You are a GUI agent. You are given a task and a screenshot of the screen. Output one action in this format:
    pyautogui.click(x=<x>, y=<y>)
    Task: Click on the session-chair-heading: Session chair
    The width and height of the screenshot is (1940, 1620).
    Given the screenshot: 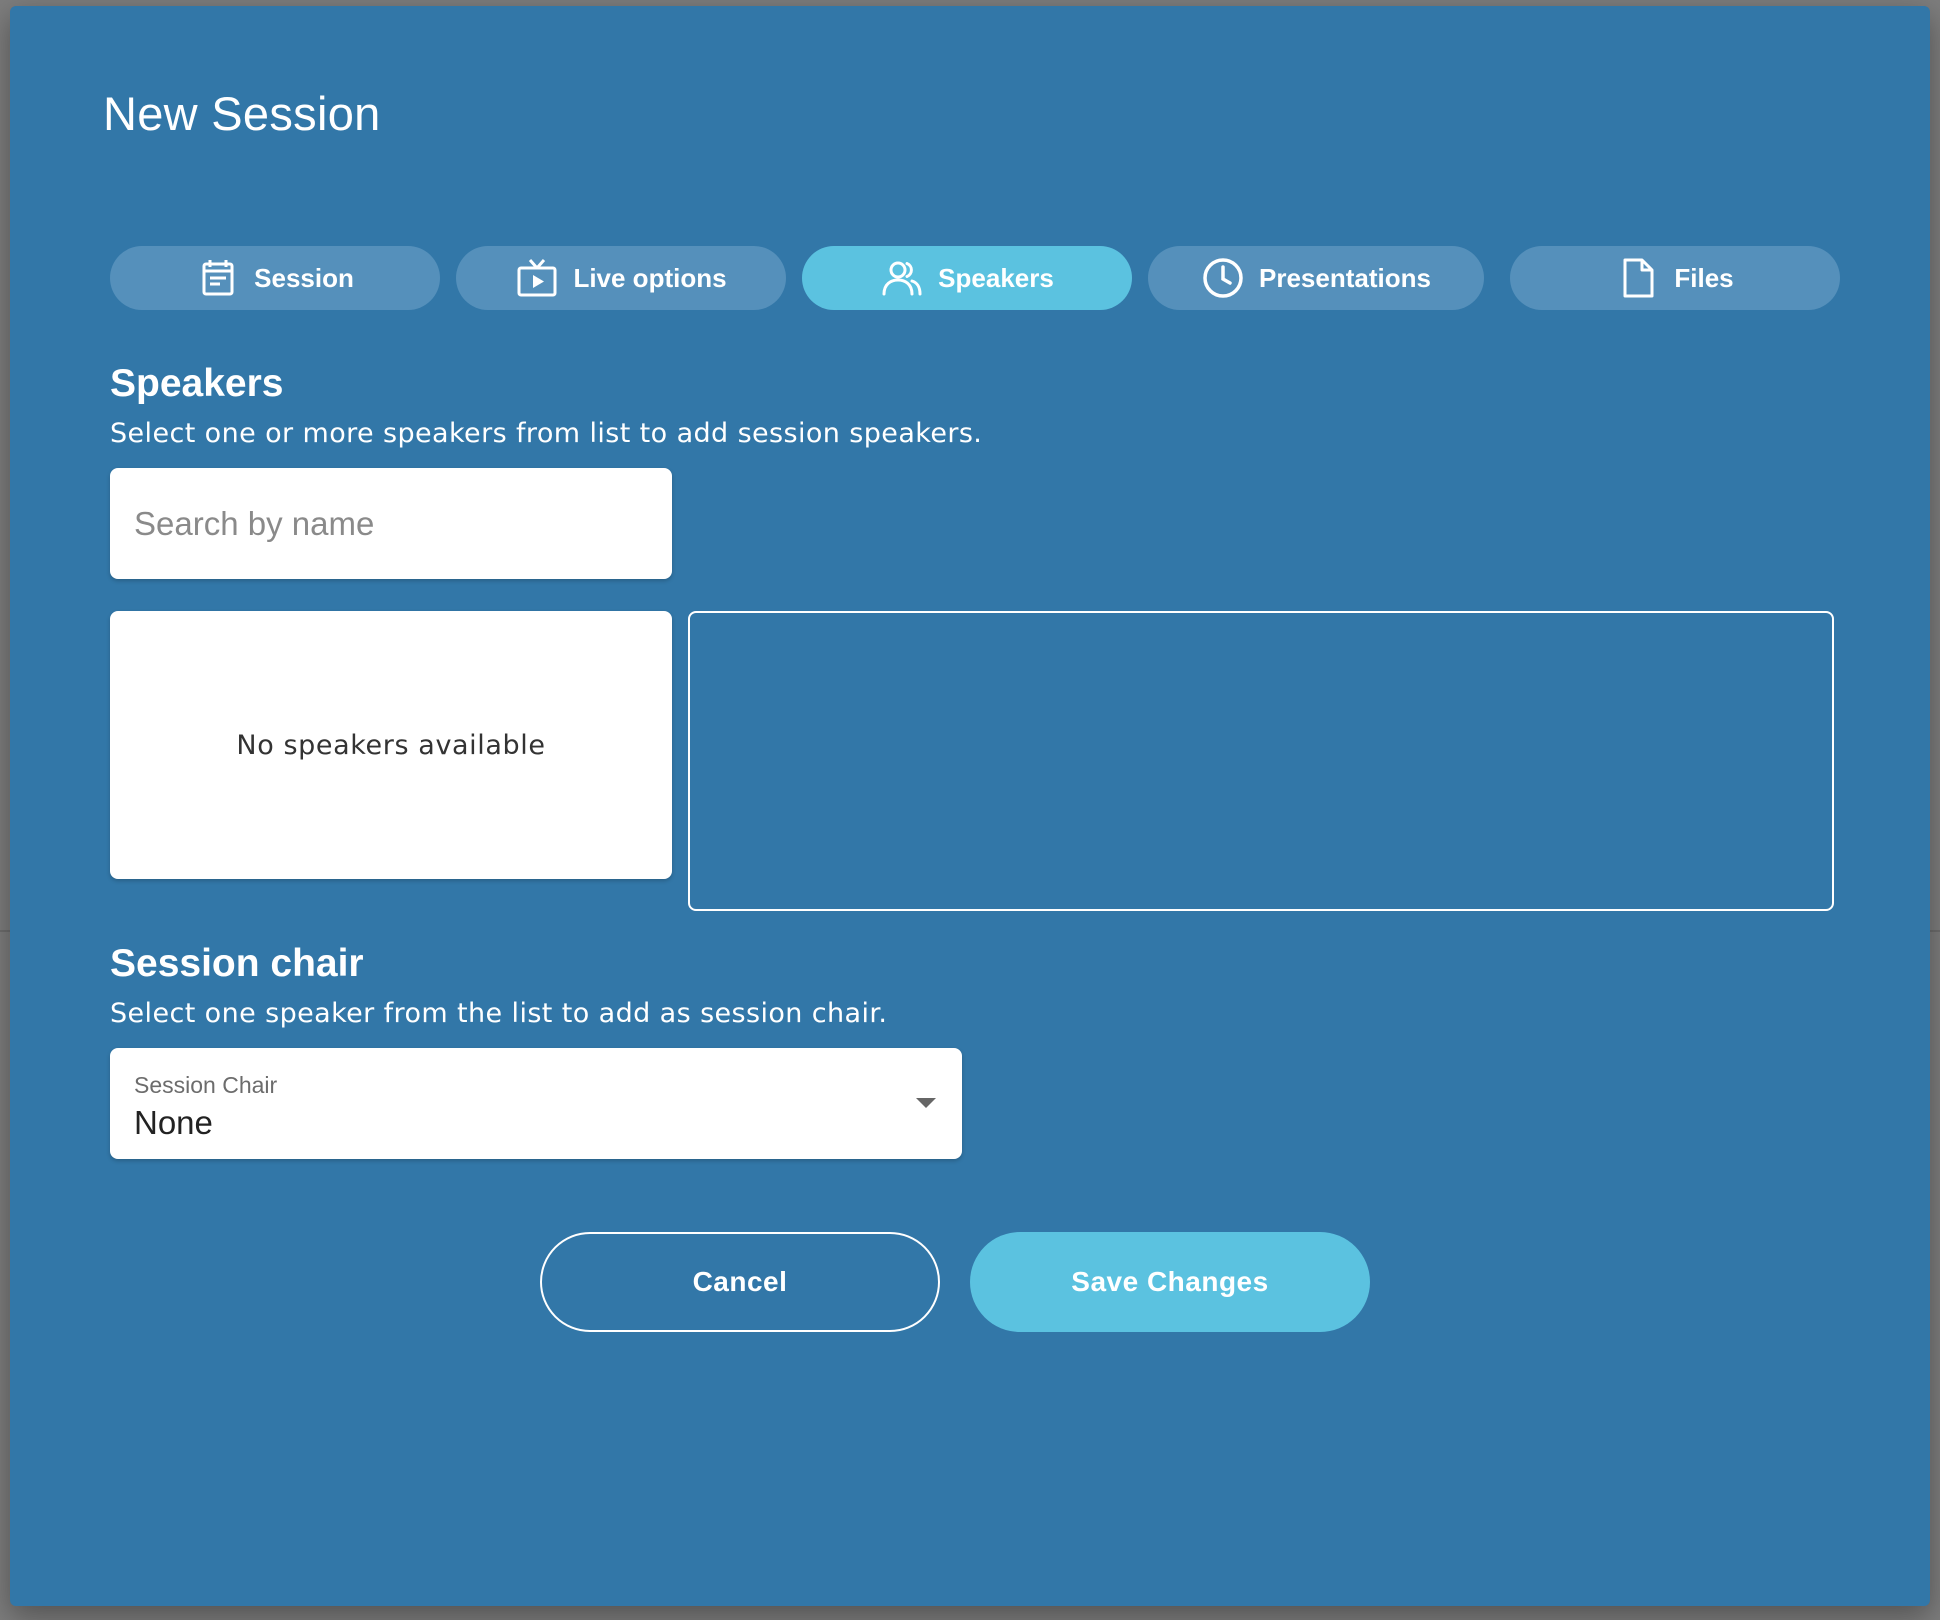 What is the action you would take?
    pyautogui.click(x=237, y=963)
    